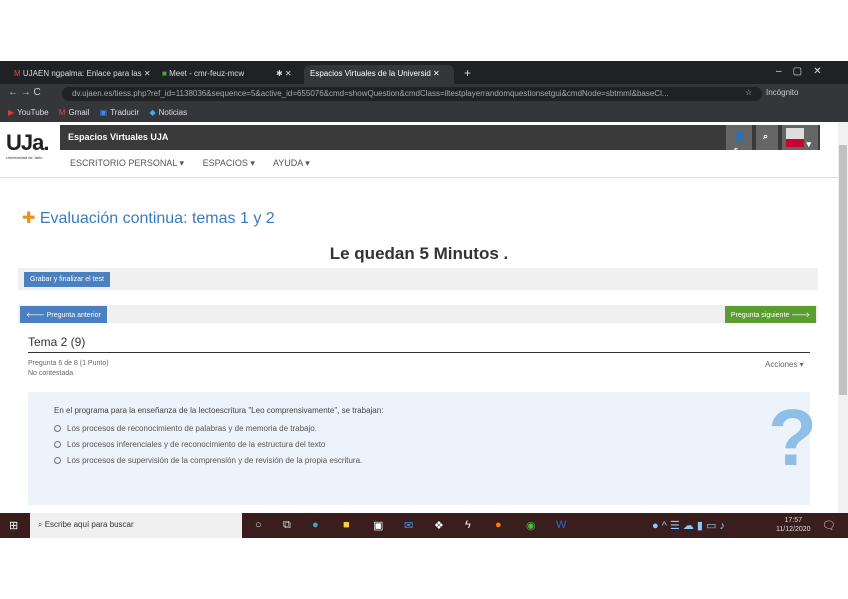 The width and height of the screenshot is (848, 599). What do you see at coordinates (124, 112) in the screenshot?
I see `bookmark-traducir: Traducir` at bounding box center [124, 112].